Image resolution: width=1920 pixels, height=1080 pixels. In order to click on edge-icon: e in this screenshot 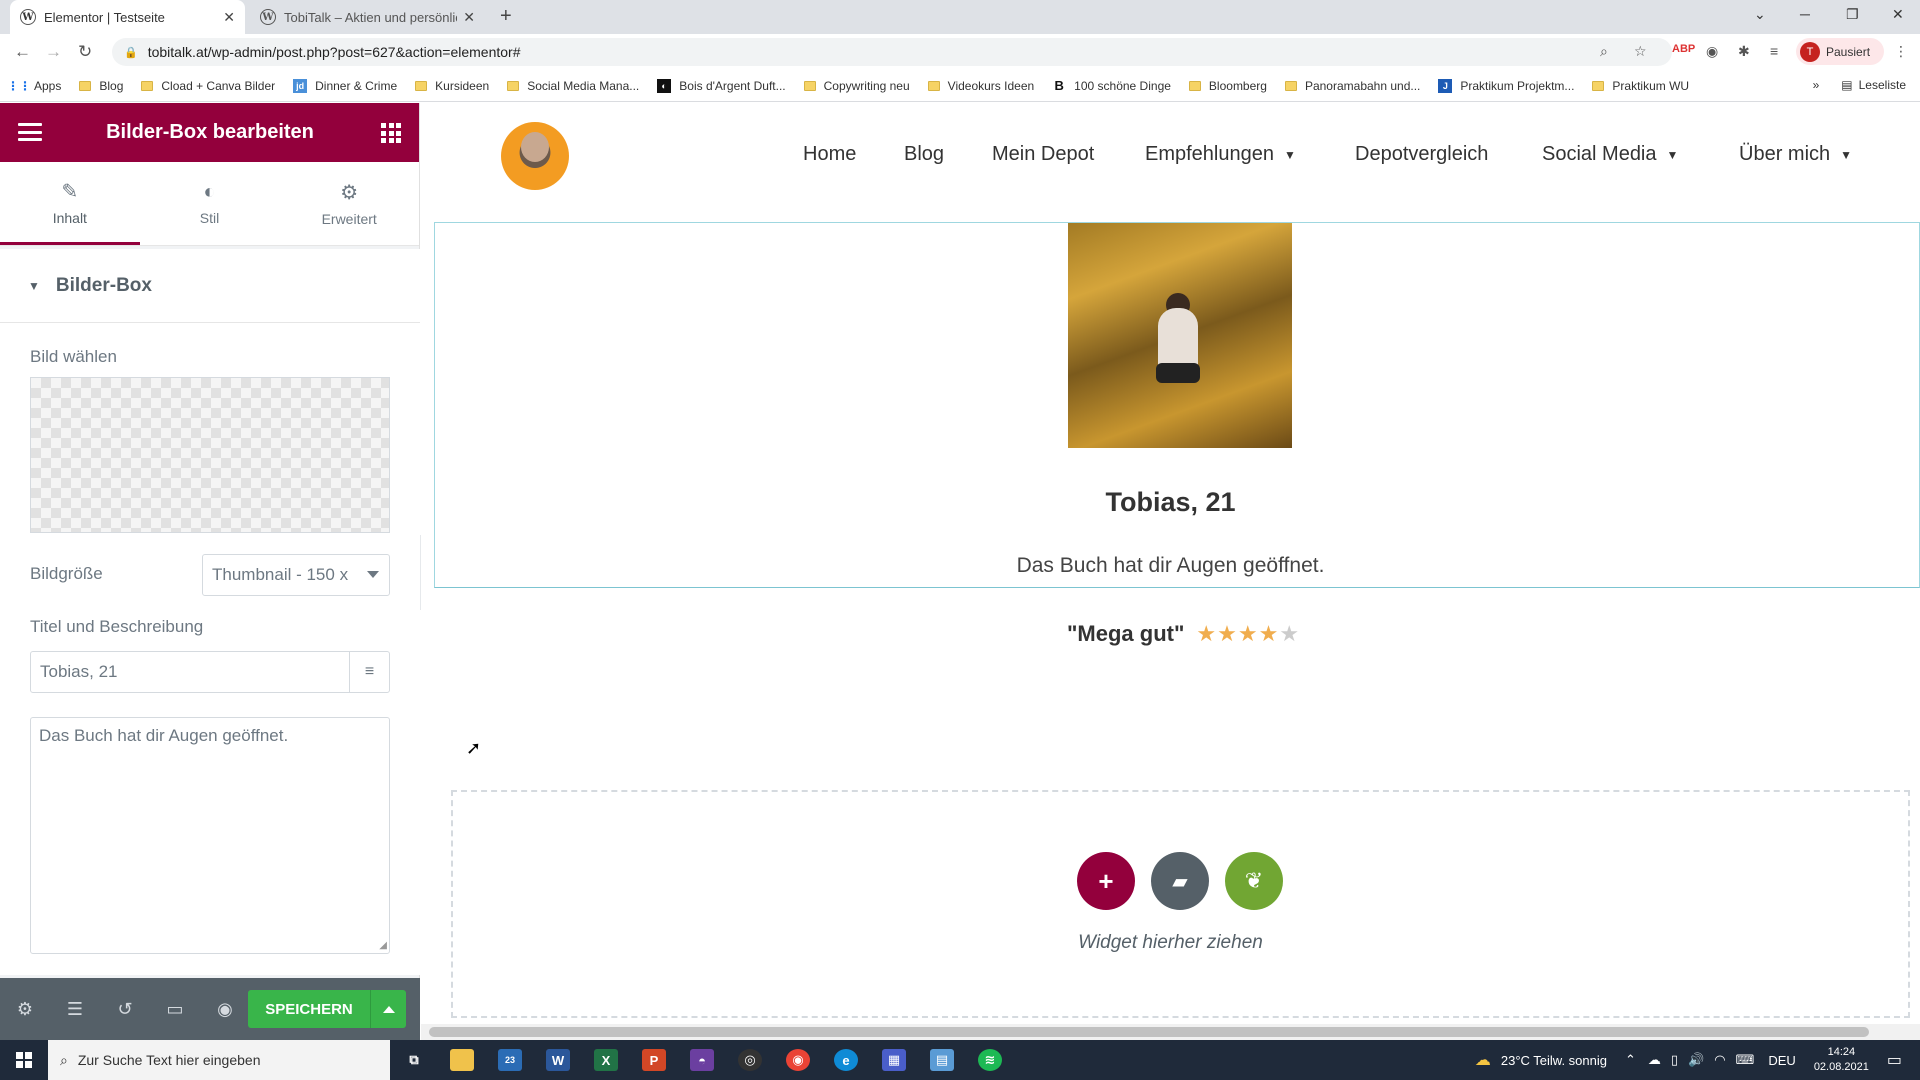, I will do `click(846, 1060)`.